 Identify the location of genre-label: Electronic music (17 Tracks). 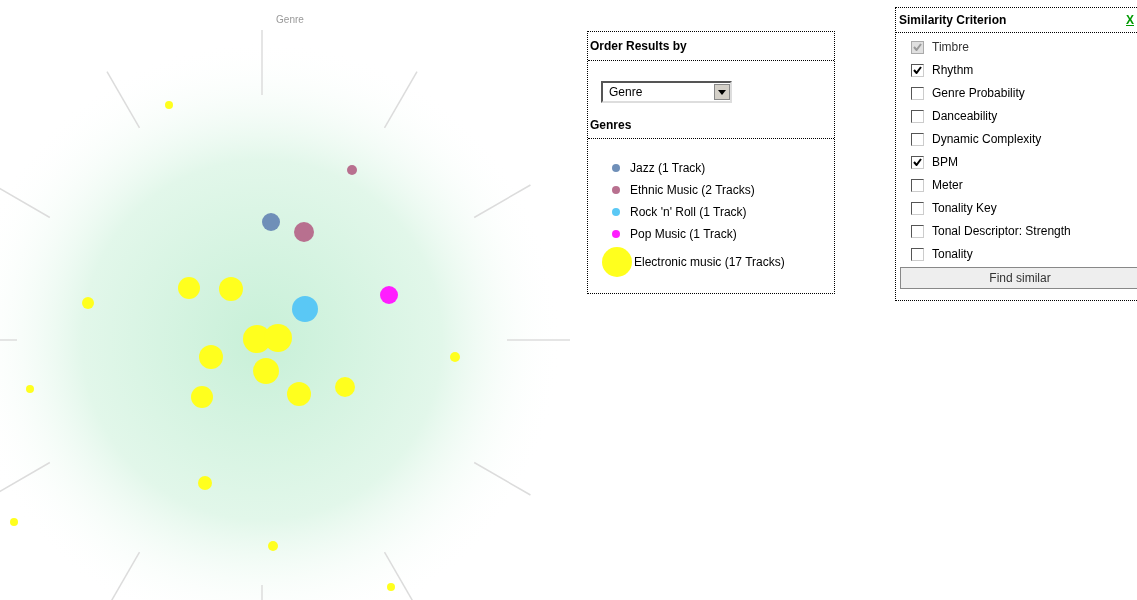
(709, 262).